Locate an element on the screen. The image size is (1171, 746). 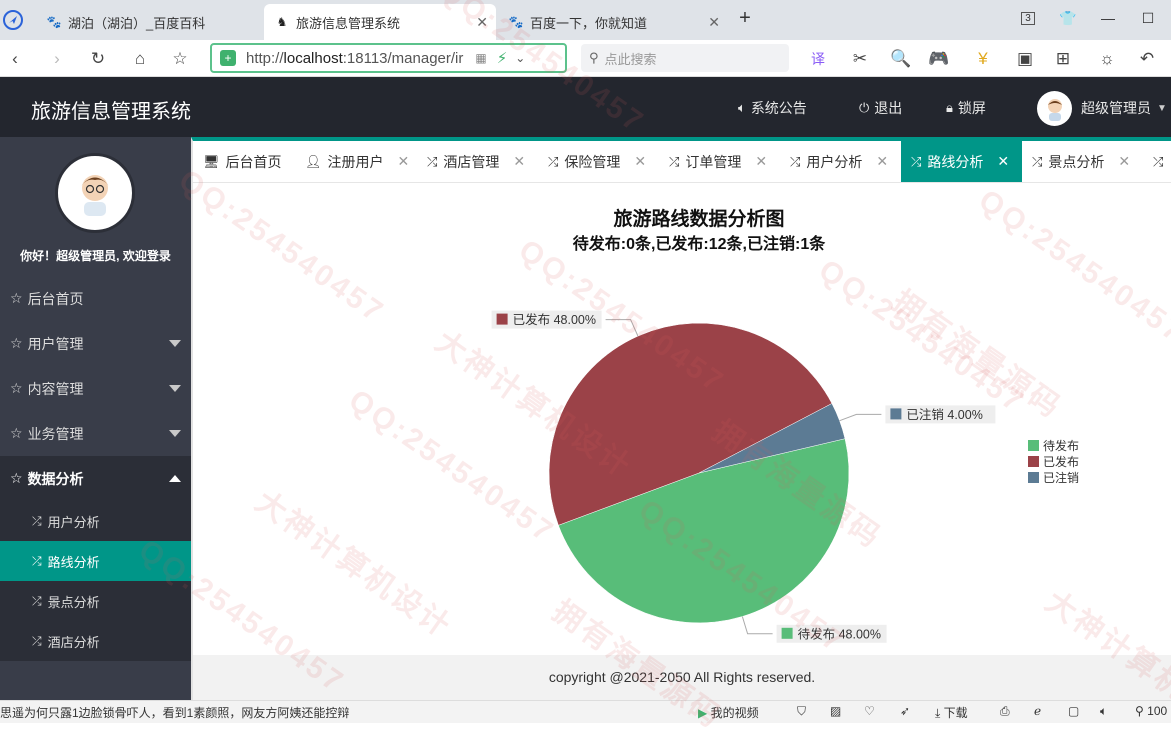
tab-overflow-icon: ⤮ is located at coordinates (1161, 161).